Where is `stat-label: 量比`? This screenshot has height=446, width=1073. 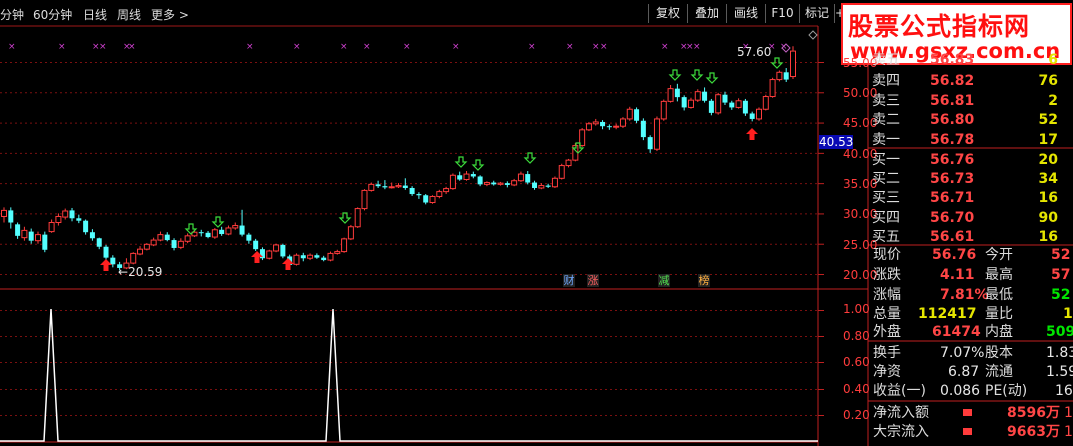
stat-label: 量比 is located at coordinates (999, 314).